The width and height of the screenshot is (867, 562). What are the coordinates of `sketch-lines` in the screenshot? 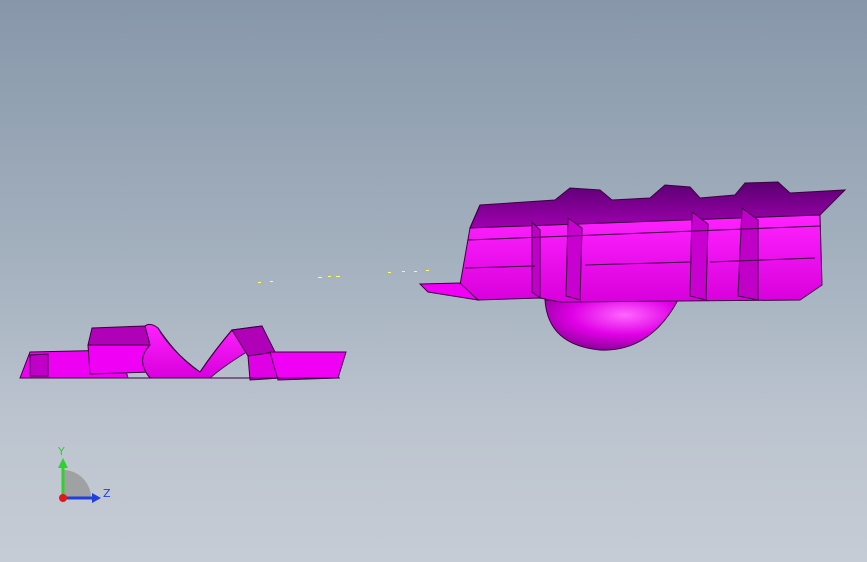 It's located at (343, 276).